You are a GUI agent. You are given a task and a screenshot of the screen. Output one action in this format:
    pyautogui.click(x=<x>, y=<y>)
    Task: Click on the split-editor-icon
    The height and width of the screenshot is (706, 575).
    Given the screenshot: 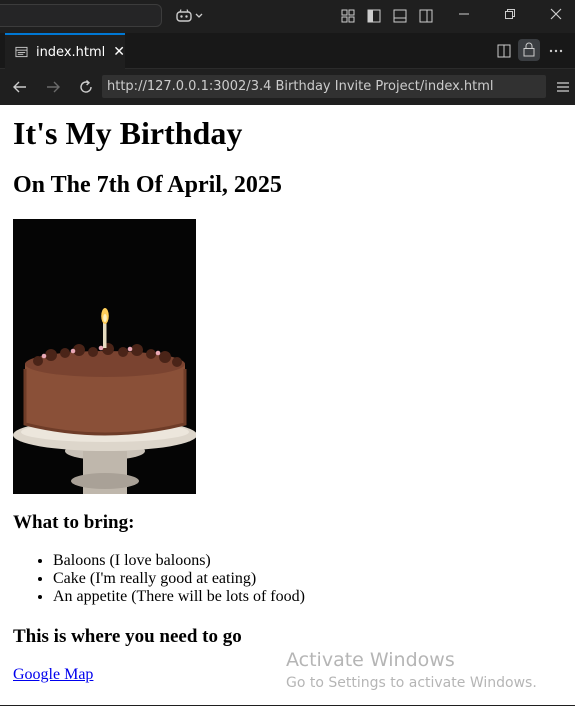 What is the action you would take?
    pyautogui.click(x=504, y=51)
    